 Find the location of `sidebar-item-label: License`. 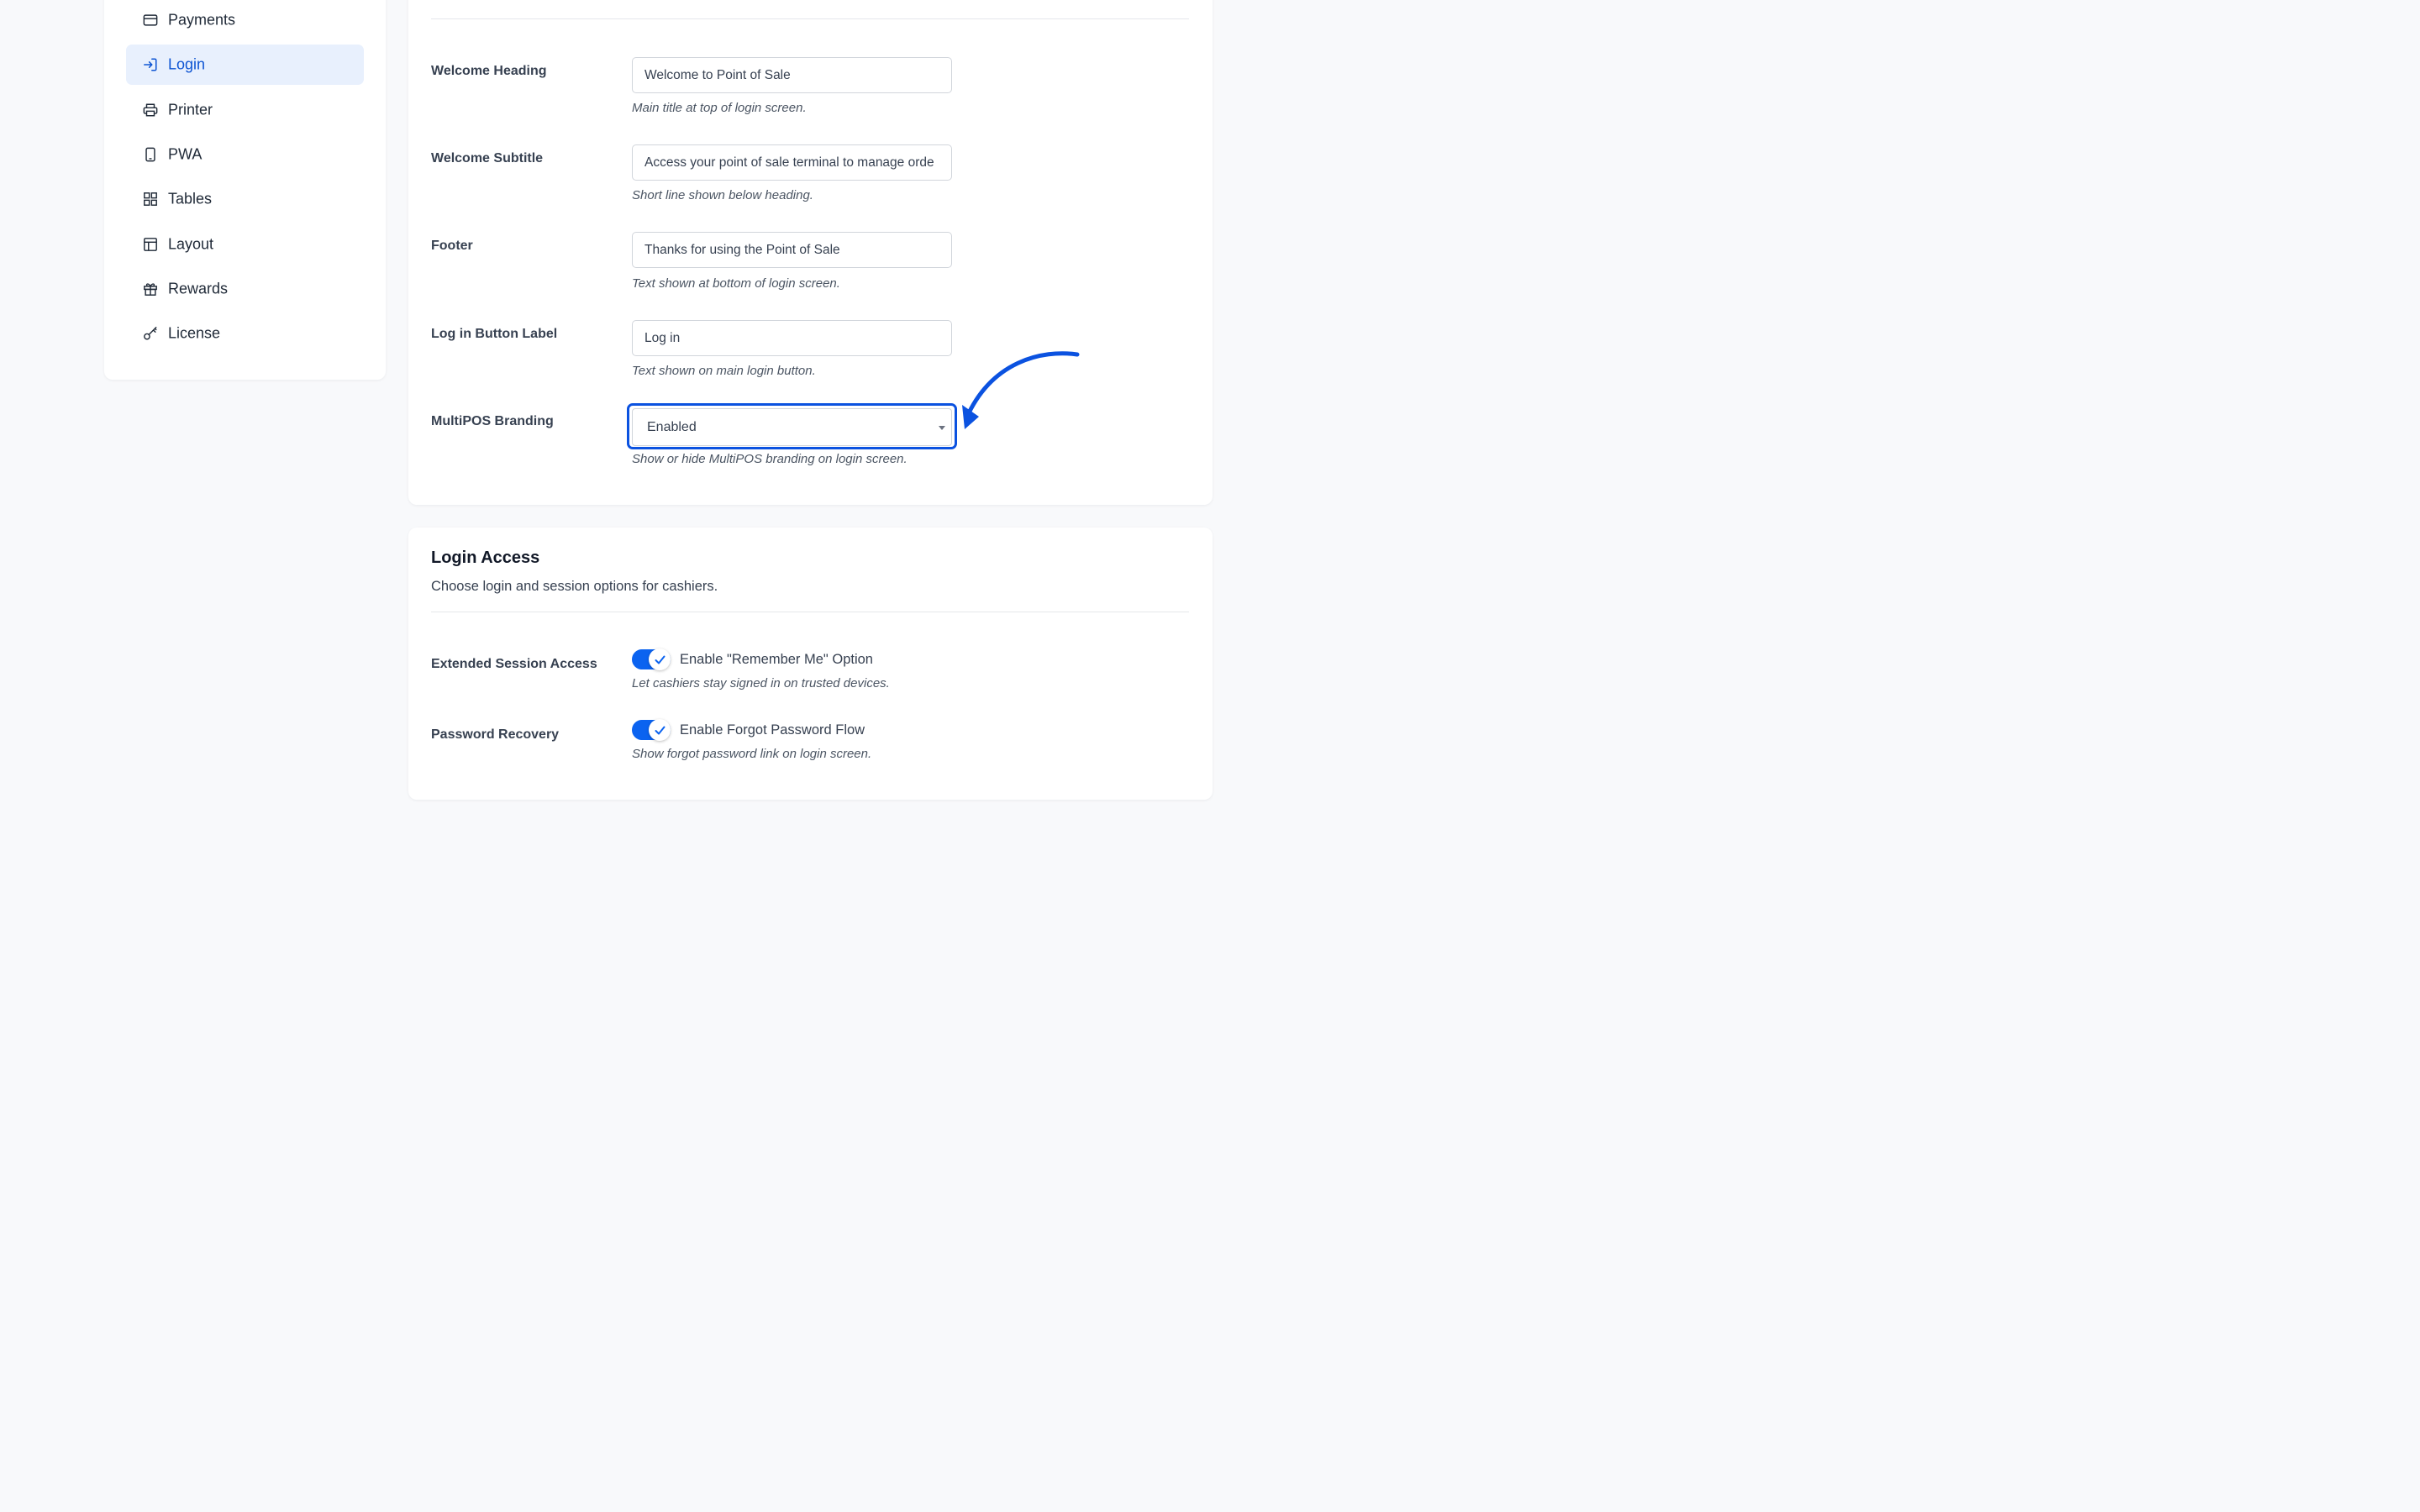

sidebar-item-label: License is located at coordinates (195, 333).